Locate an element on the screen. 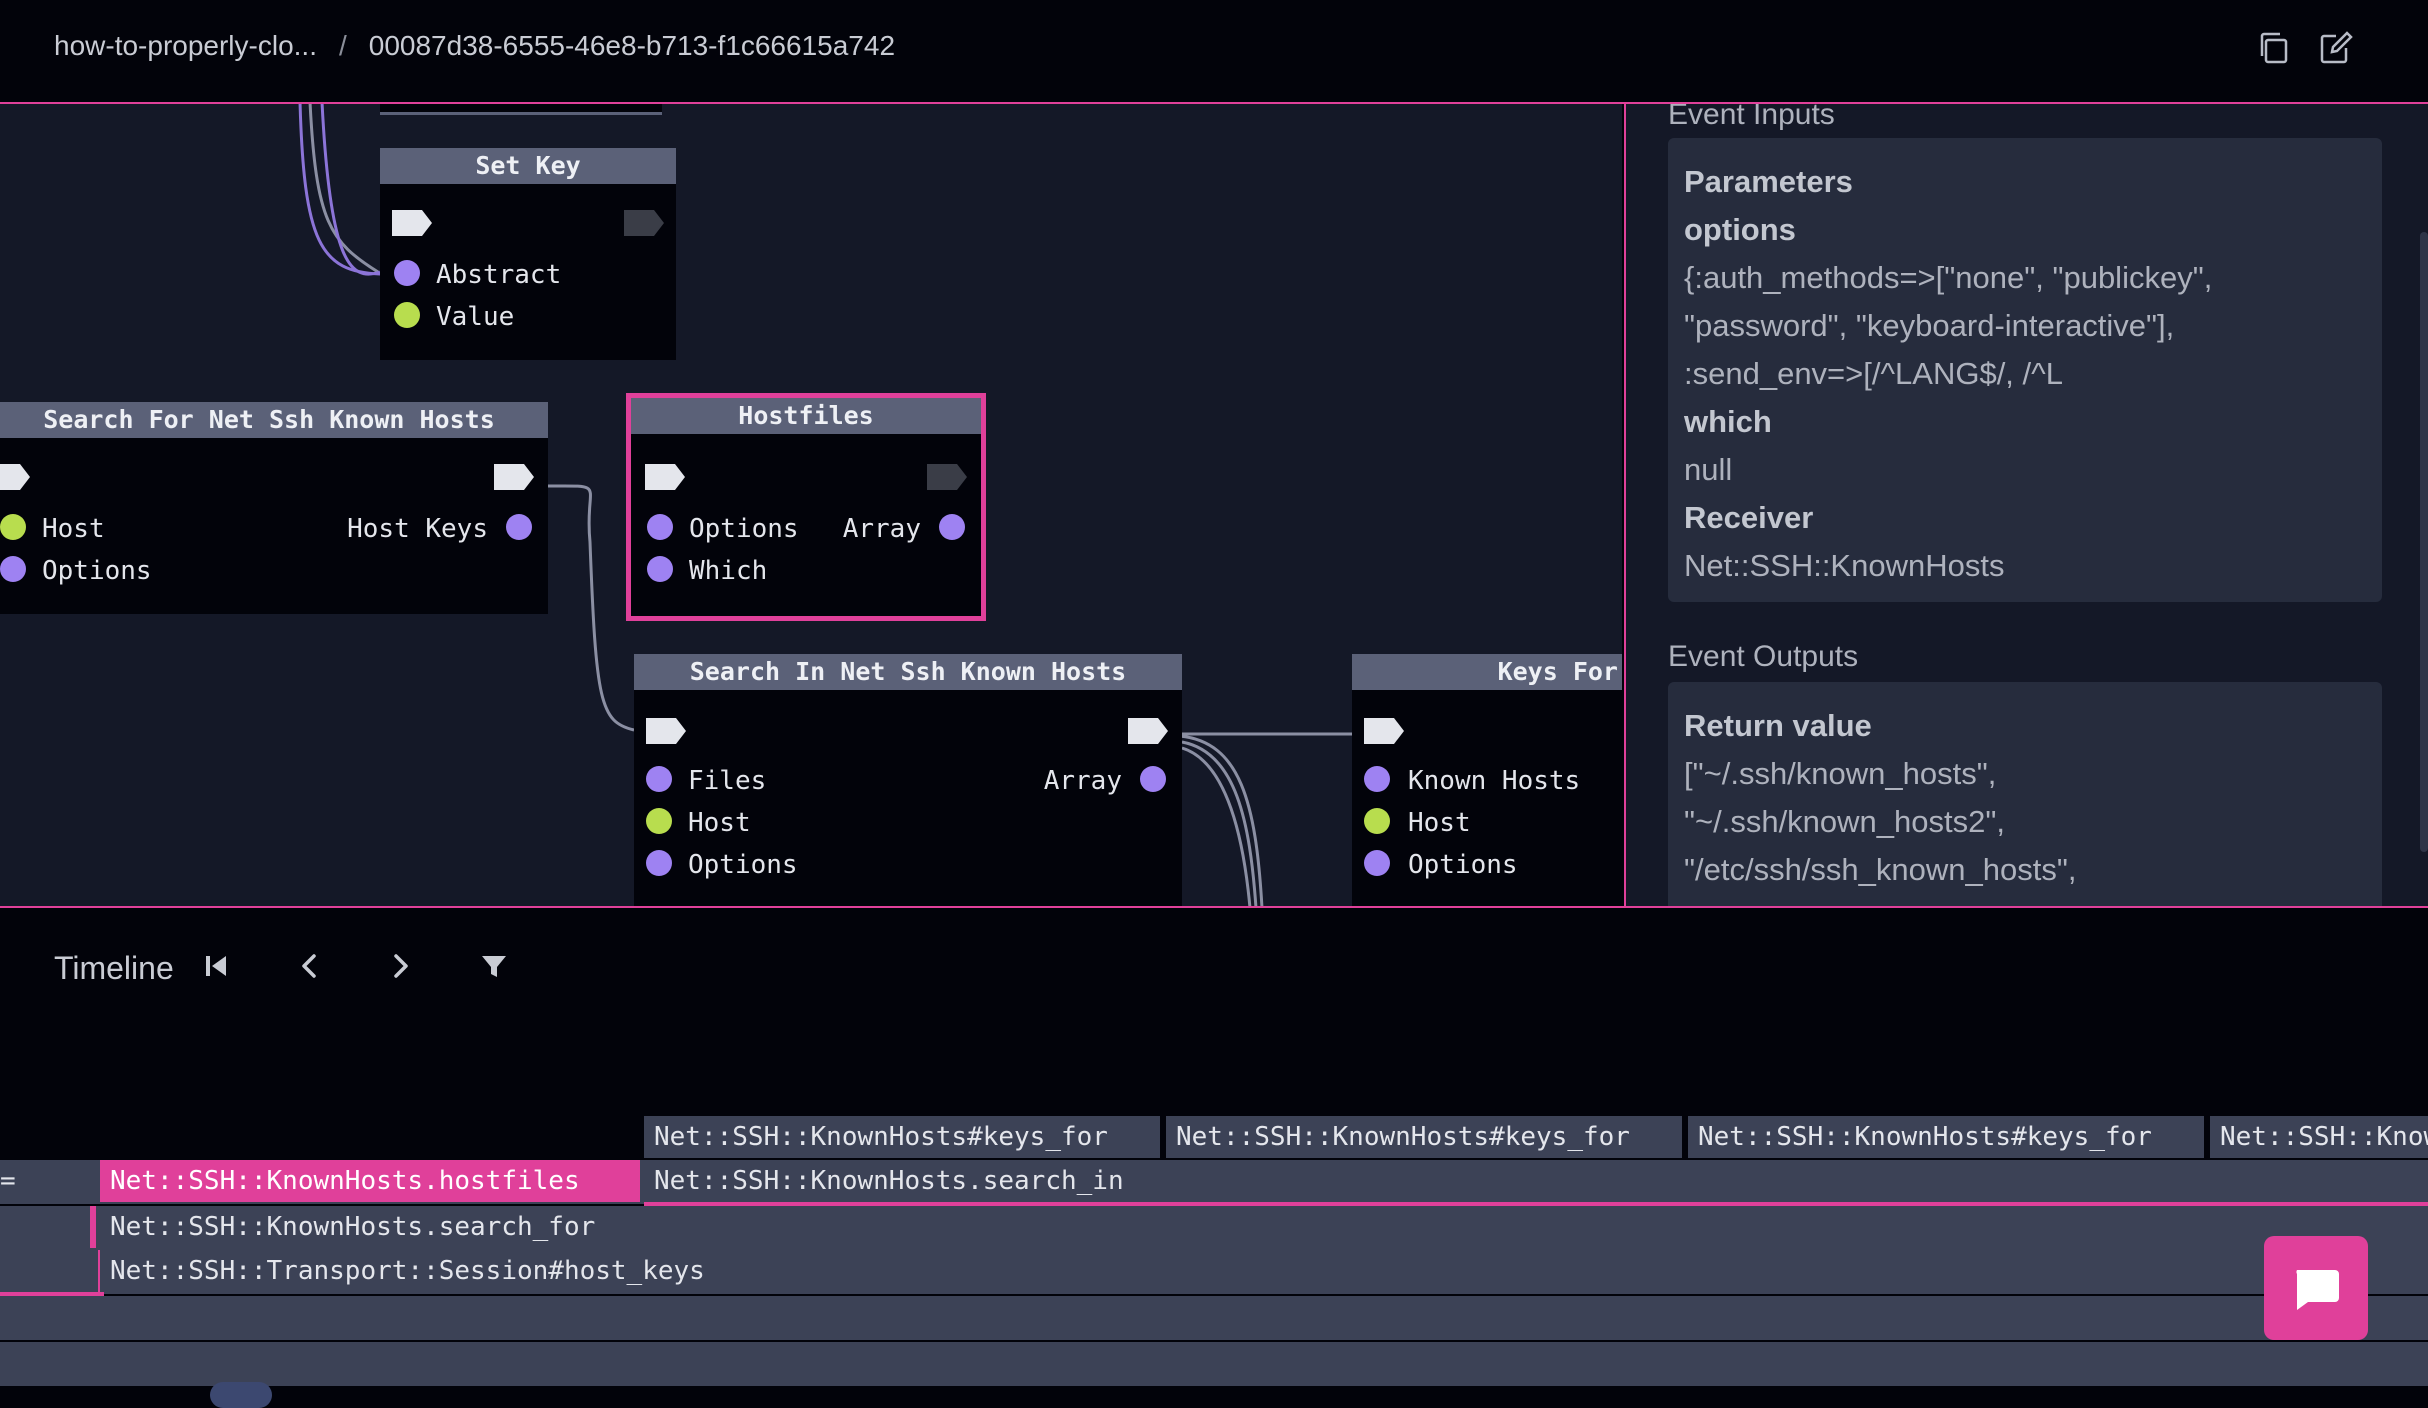  node-stub is located at coordinates (521, 108).